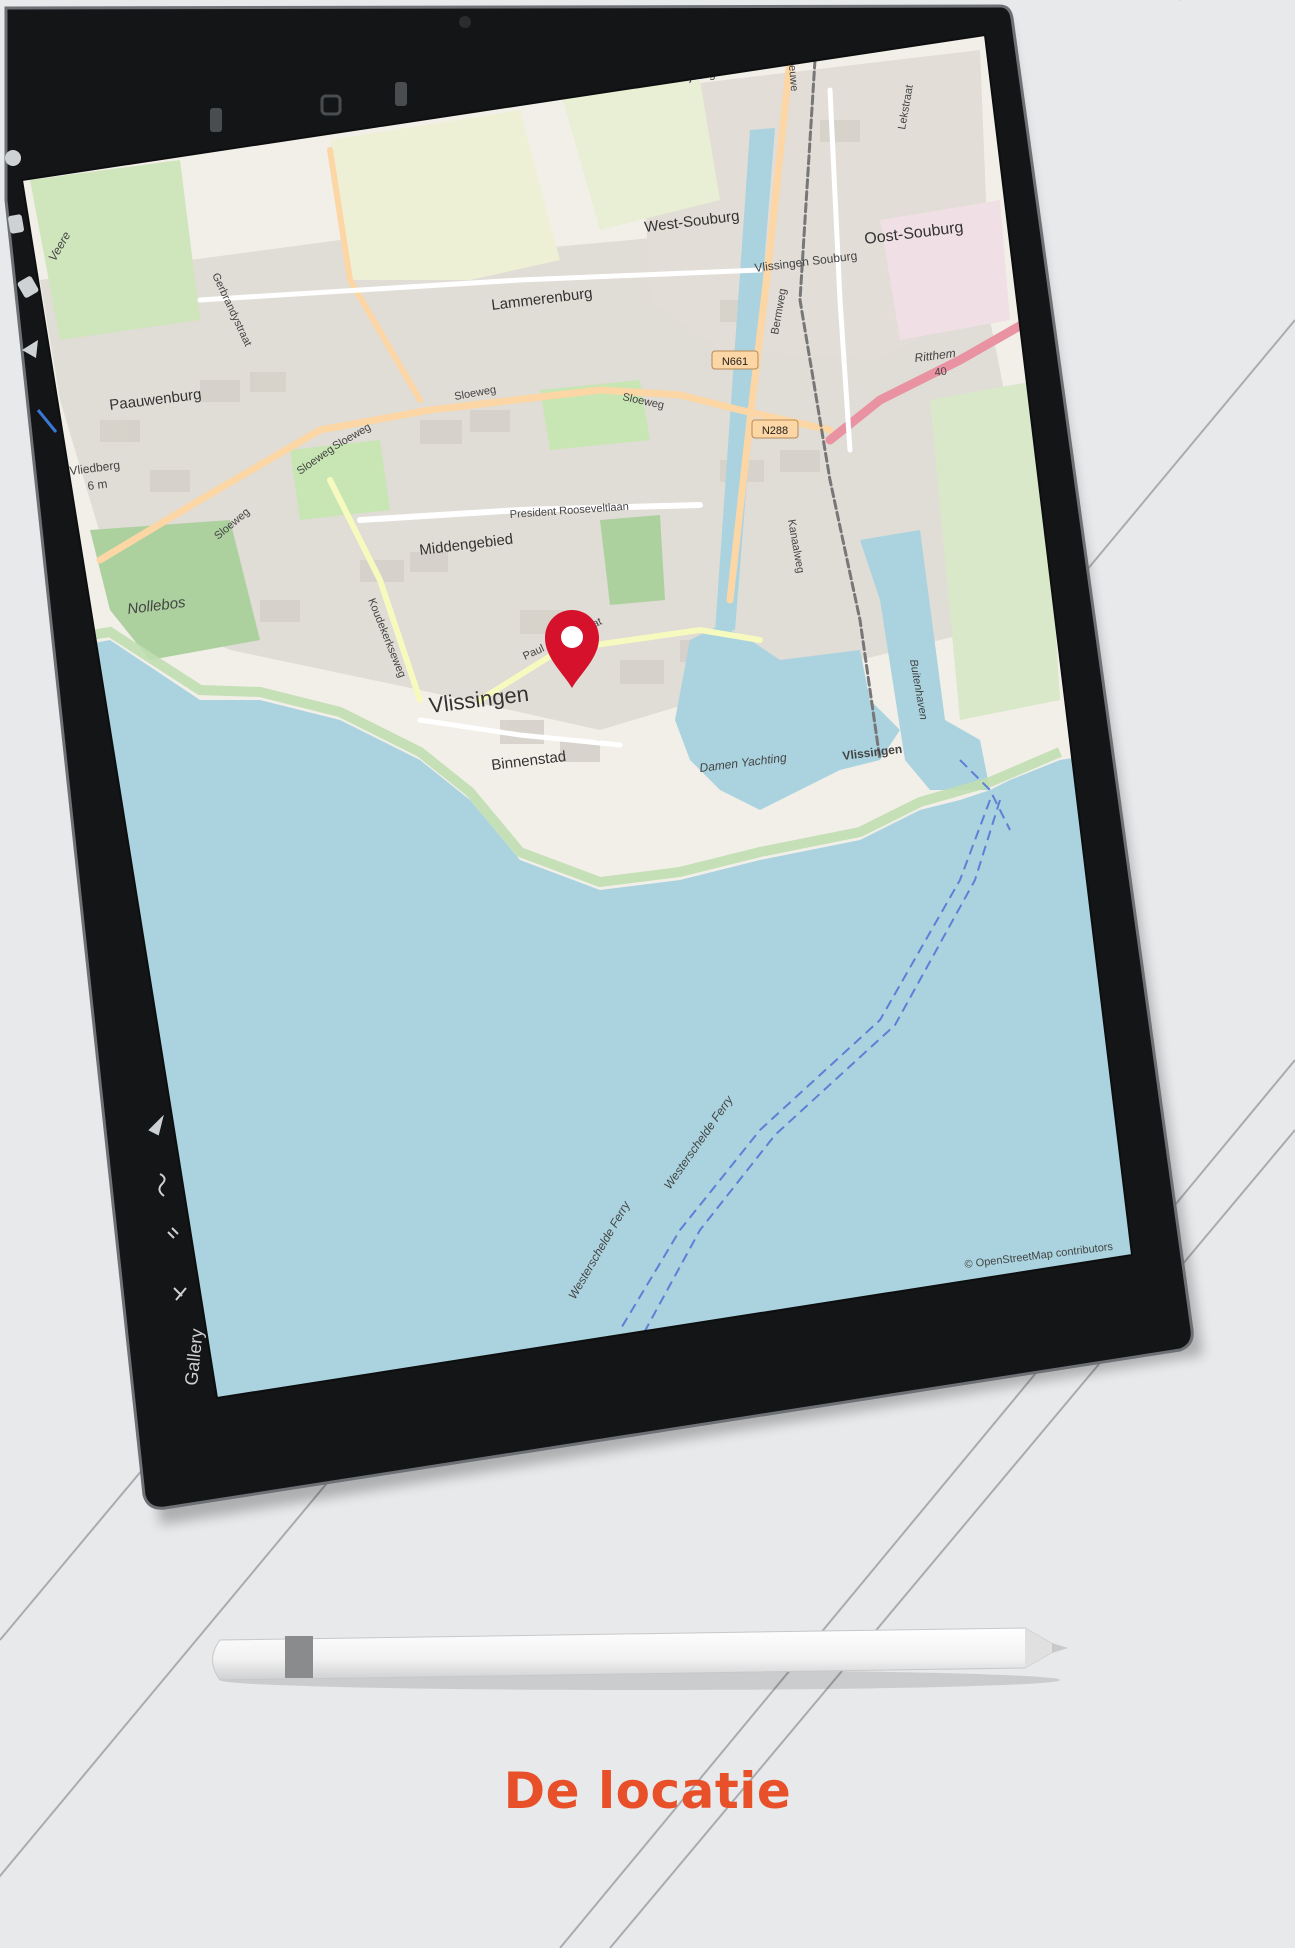 This screenshot has height=1948, width=1295. I want to click on pencil-band, so click(299, 1657).